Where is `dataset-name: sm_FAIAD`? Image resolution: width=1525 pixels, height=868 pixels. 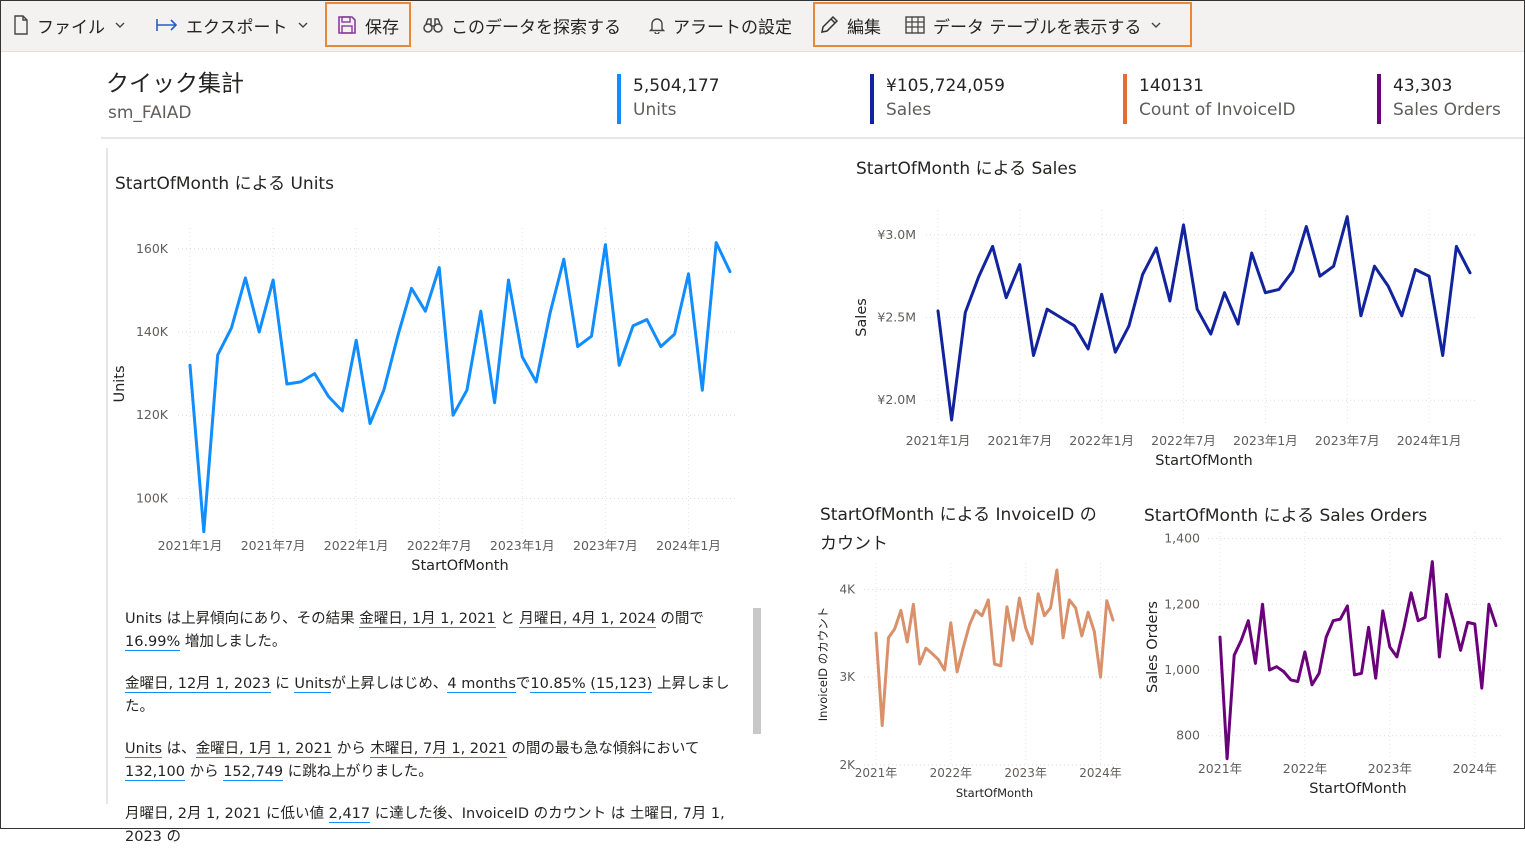
dataset-name: sm_FAIAD is located at coordinates (150, 113).